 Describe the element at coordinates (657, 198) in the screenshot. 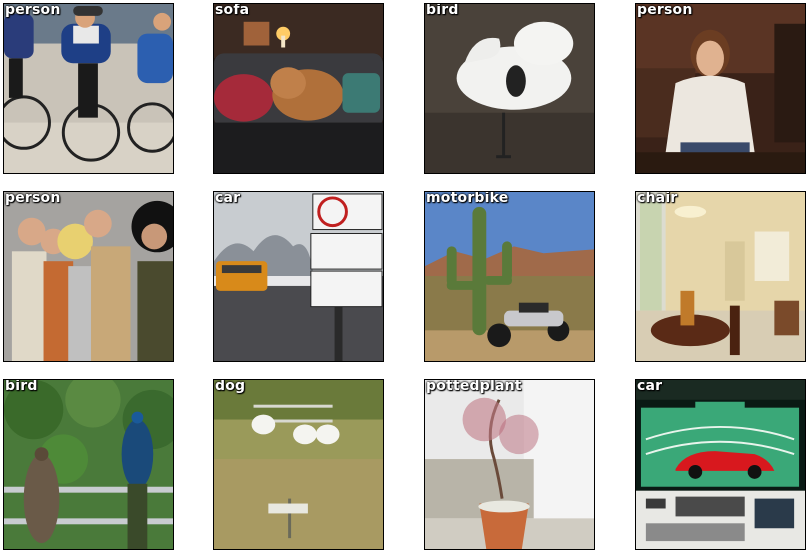

I see `tile-label: chair` at that location.